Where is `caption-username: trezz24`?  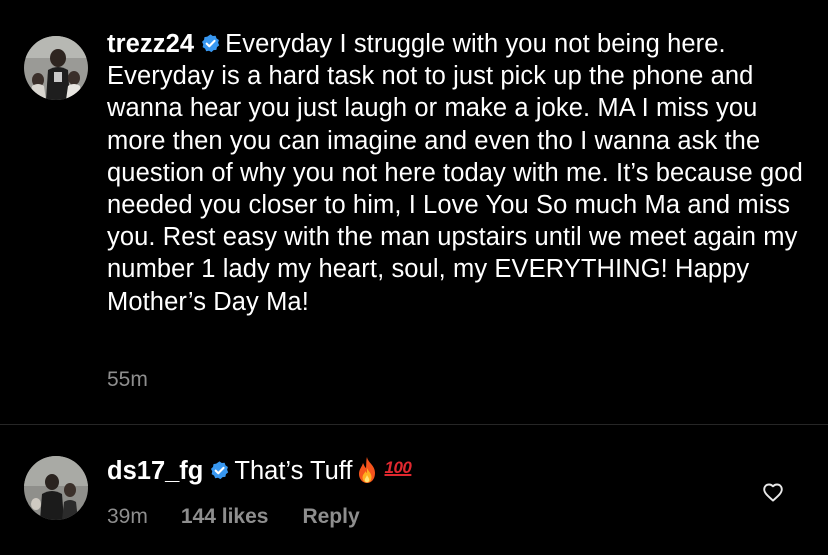 caption-username: trezz24 is located at coordinates (150, 44).